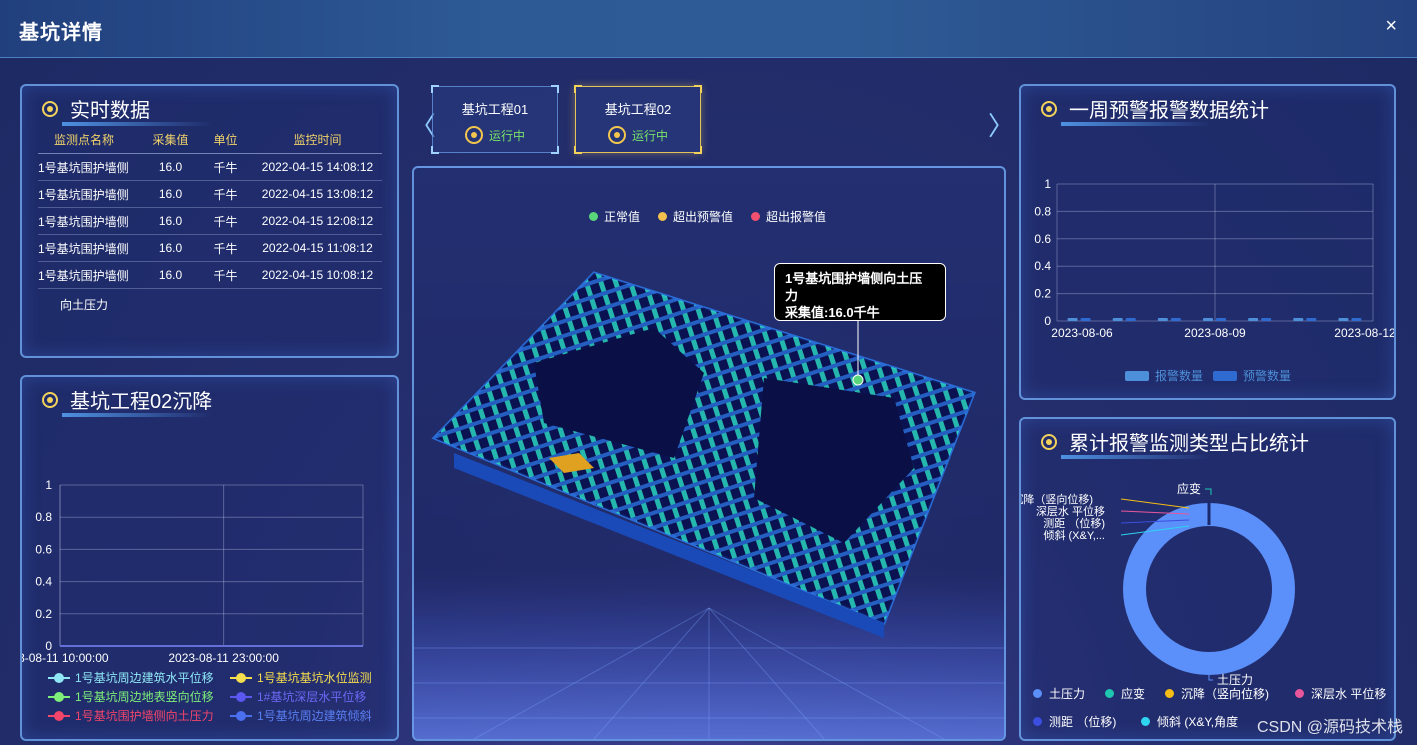  What do you see at coordinates (1067, 694) in the screenshot?
I see `legend-label: 土压力` at bounding box center [1067, 694].